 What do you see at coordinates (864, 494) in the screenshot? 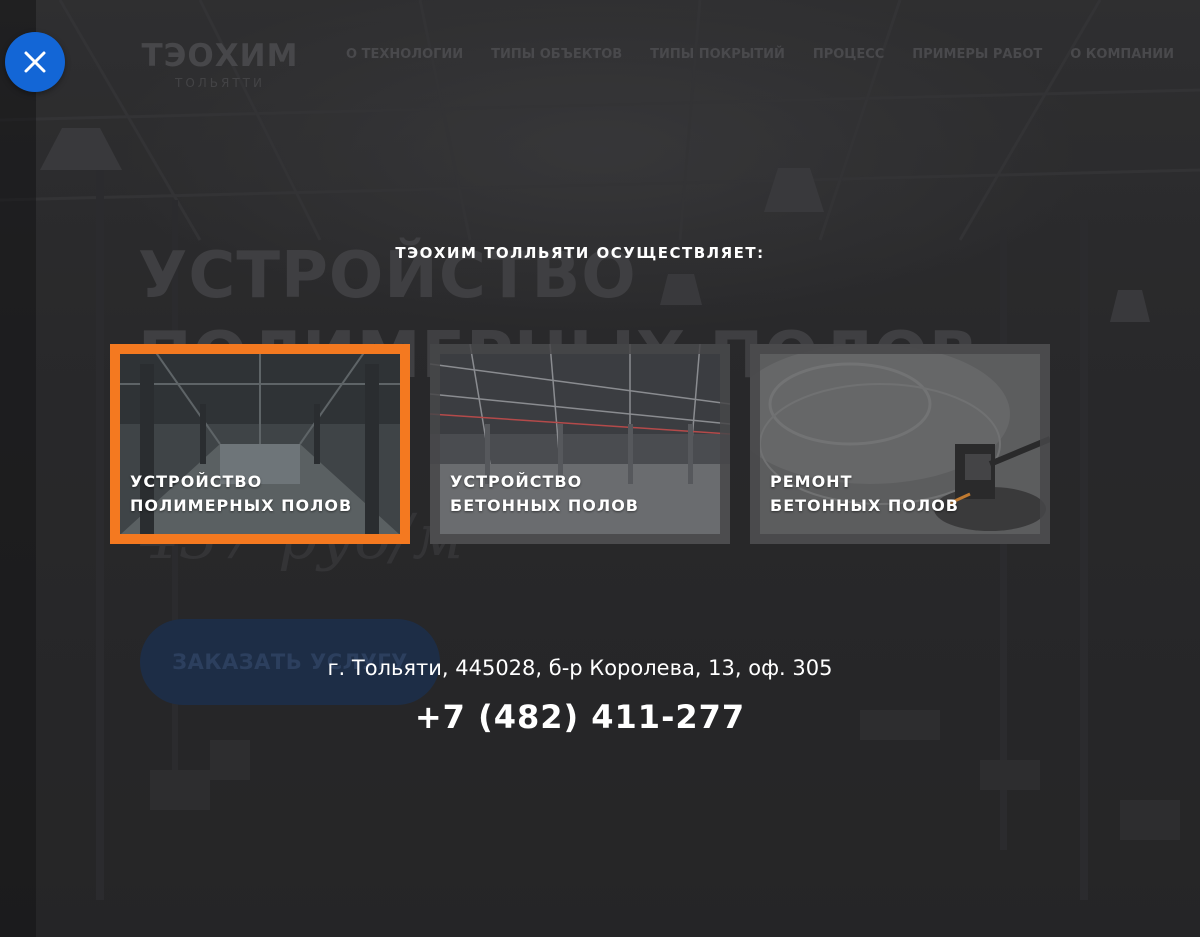
I see `service-card-label: РЕМОНТ БЕТОННЫХ ПОЛОВ` at bounding box center [864, 494].